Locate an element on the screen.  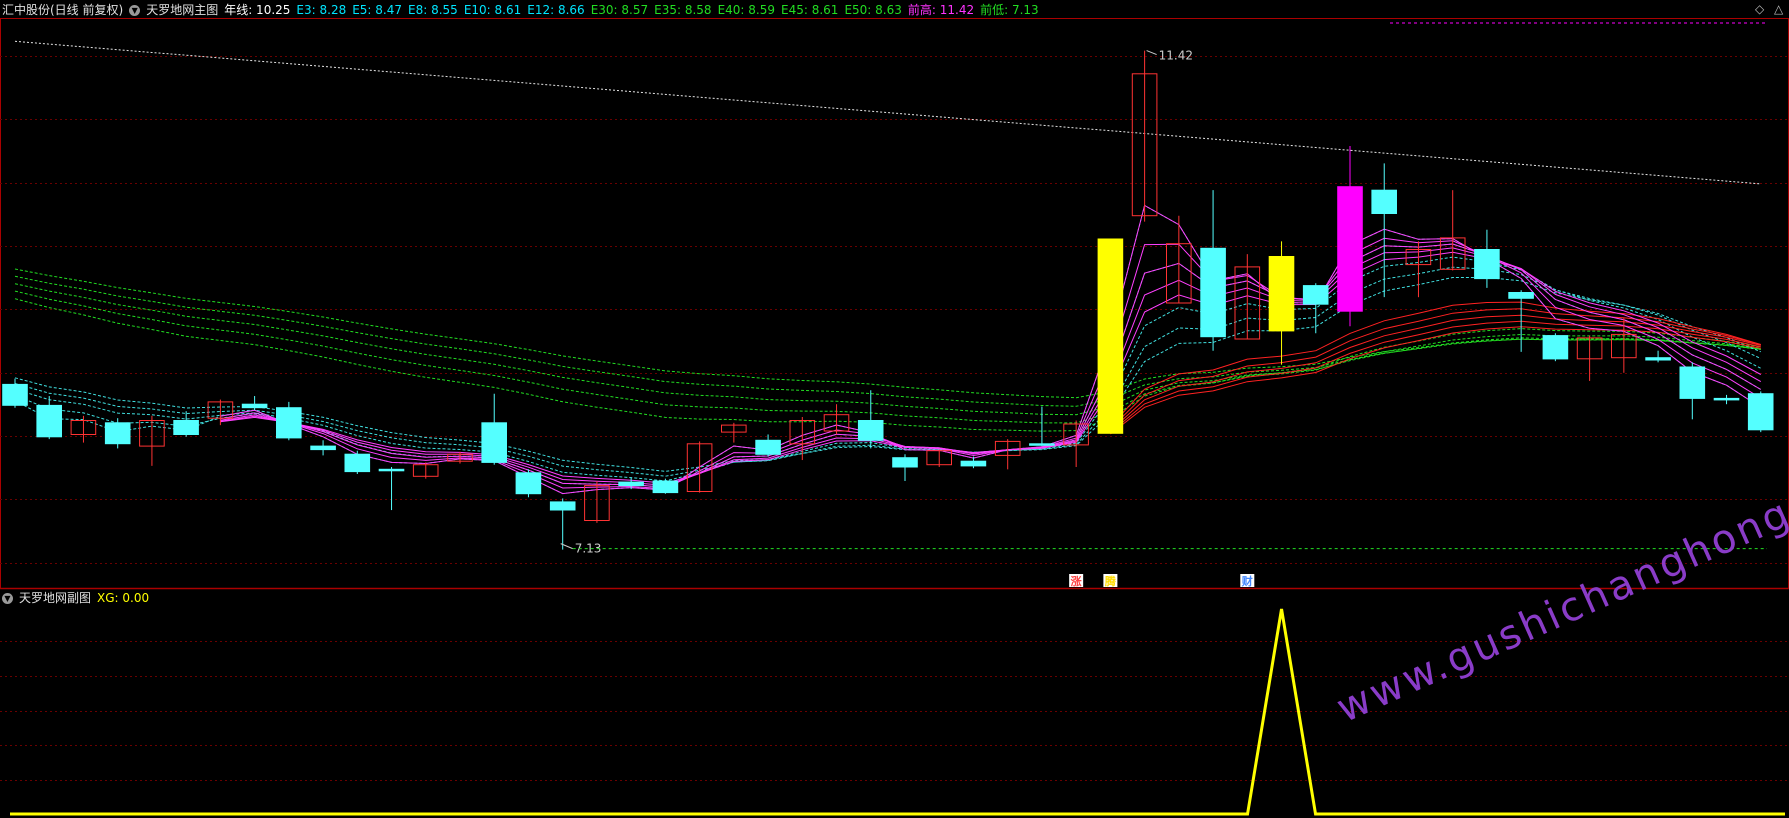
signal-labels: 涨腾财 is located at coordinates (1162, 581).